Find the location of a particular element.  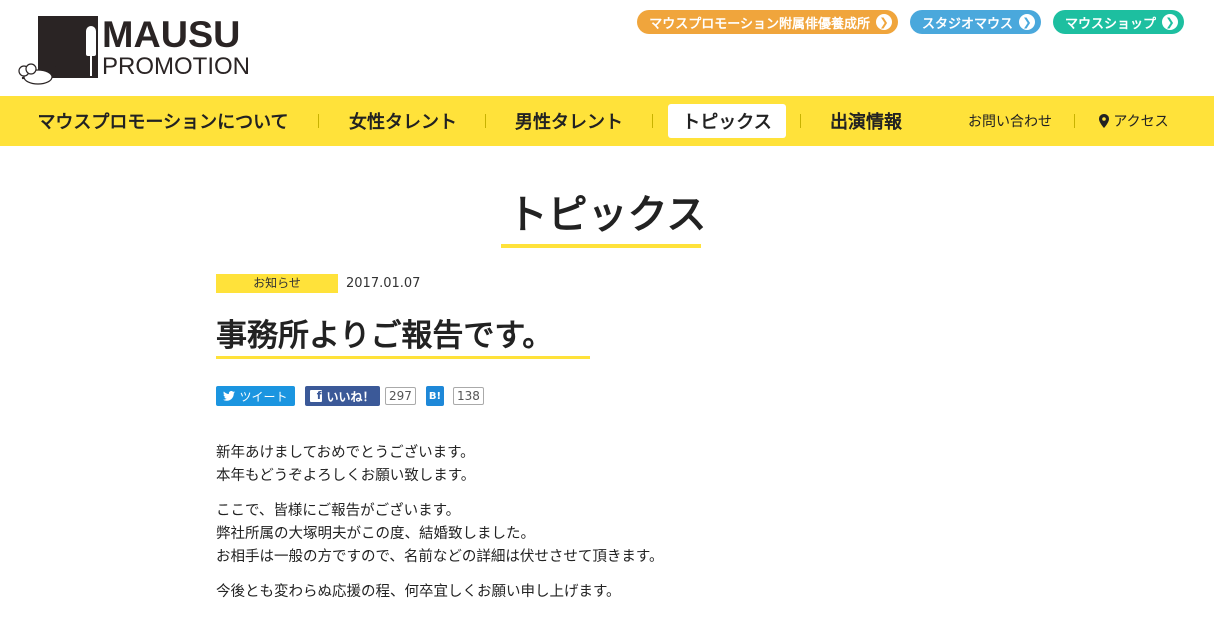

article-line: 弊社所属の大塚明夫がこの度、結婚致しました。 is located at coordinates (375, 534).